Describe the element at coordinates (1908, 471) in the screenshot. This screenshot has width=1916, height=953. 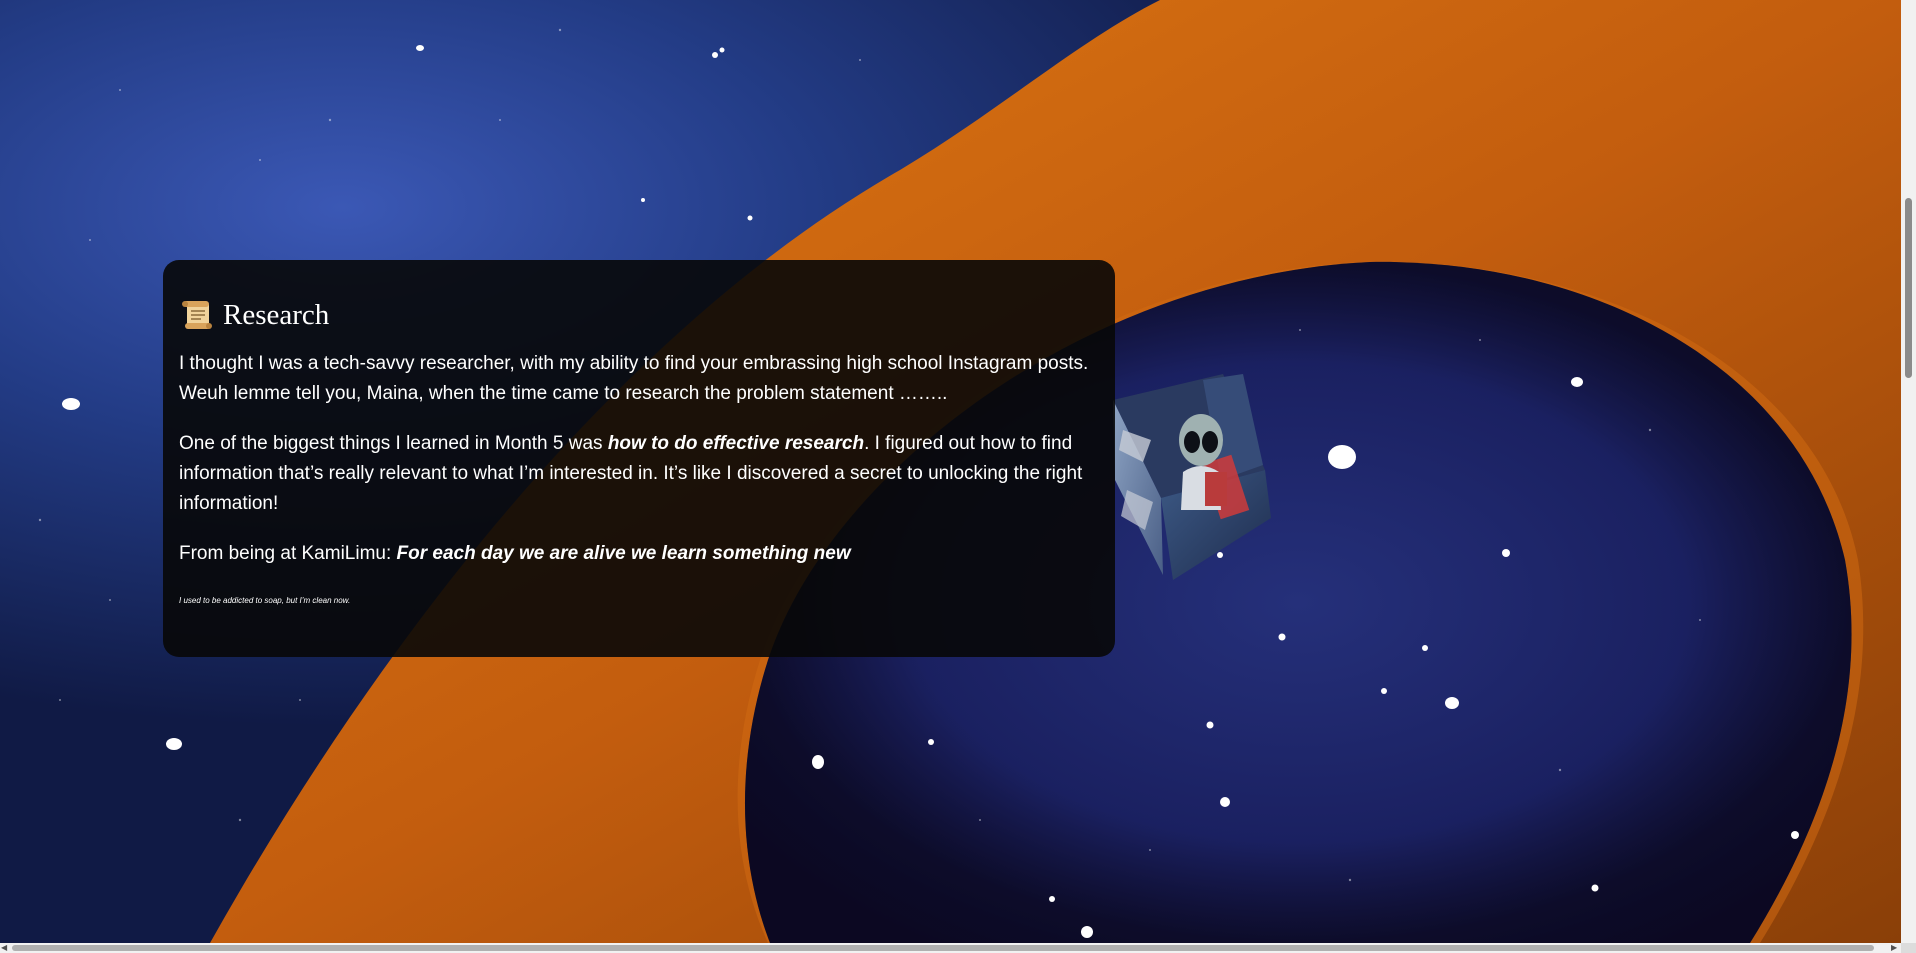
I see `vertical-scrollbar` at that location.